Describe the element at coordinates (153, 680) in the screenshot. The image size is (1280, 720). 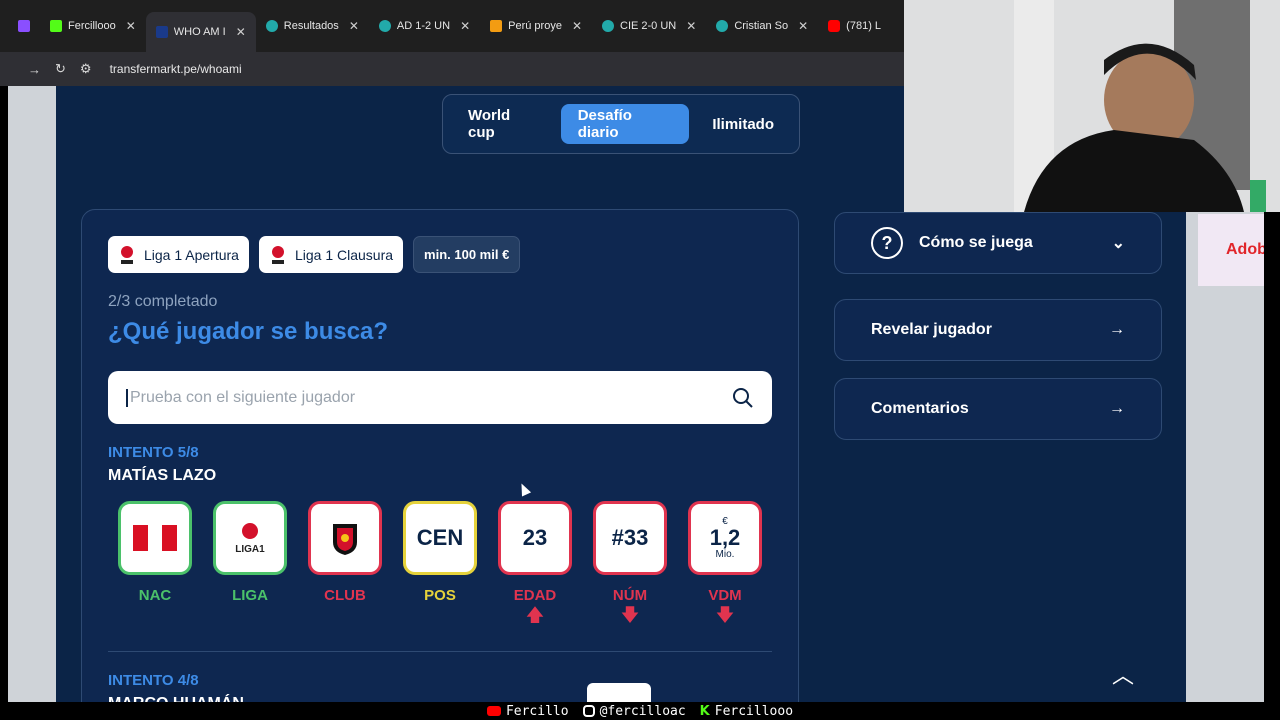
I see `attempt-label: INTENTO 4/8` at that location.